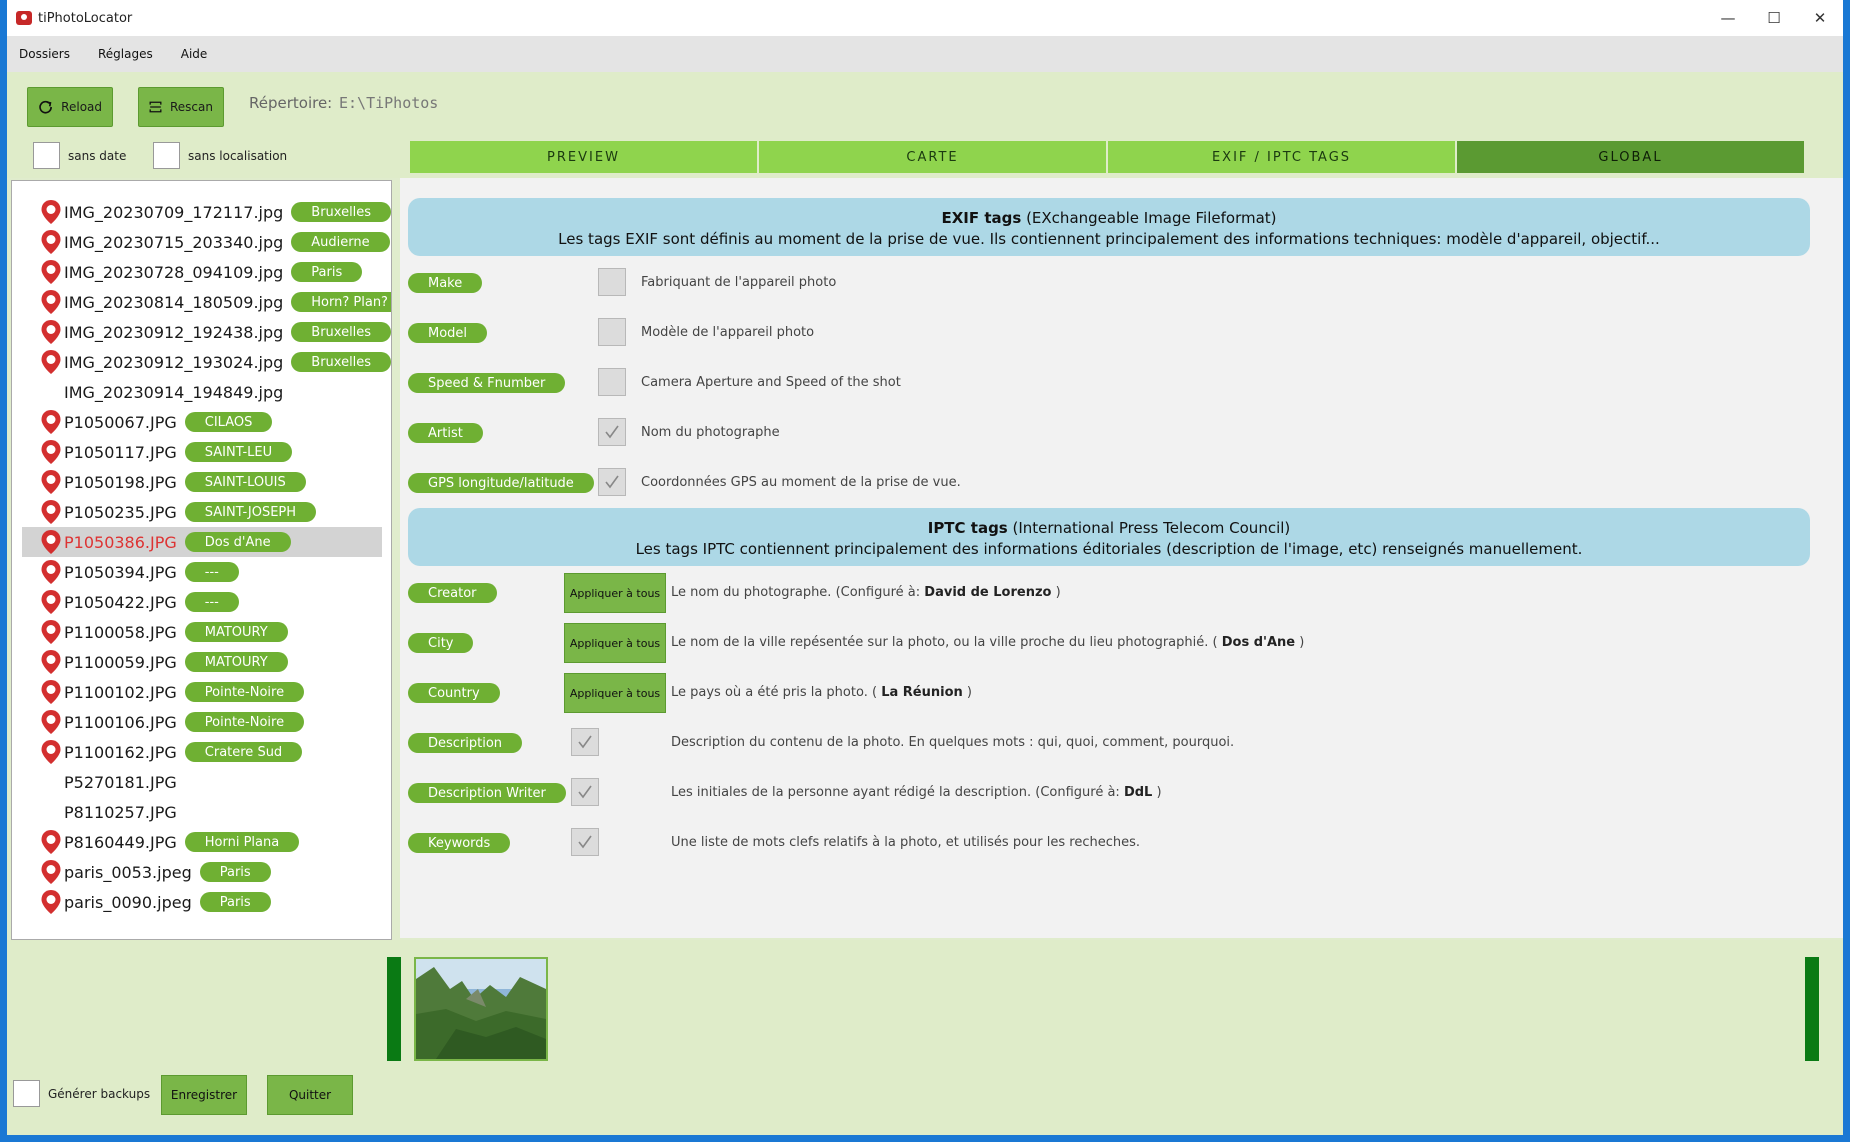  What do you see at coordinates (174, 212) in the screenshot?
I see `file-name: IMG_20230709_172117.jpg` at bounding box center [174, 212].